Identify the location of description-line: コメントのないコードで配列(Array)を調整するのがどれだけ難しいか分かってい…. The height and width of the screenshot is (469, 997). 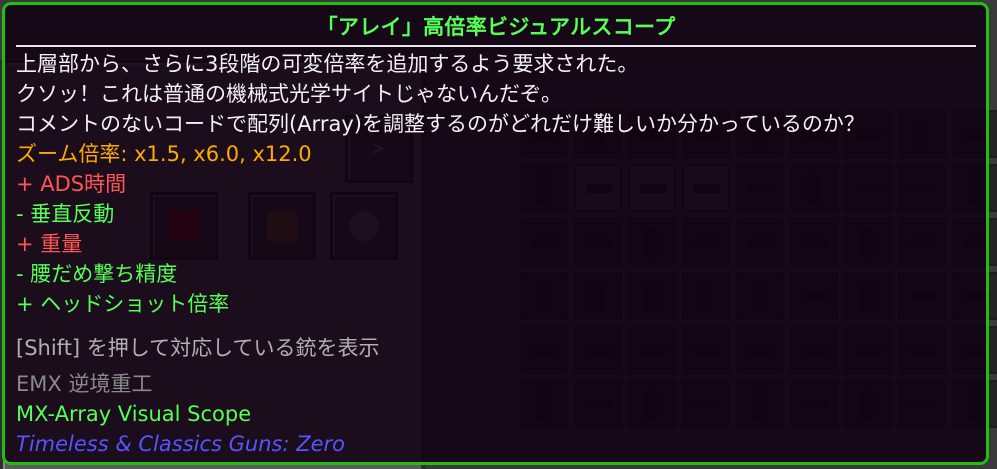
(440, 124).